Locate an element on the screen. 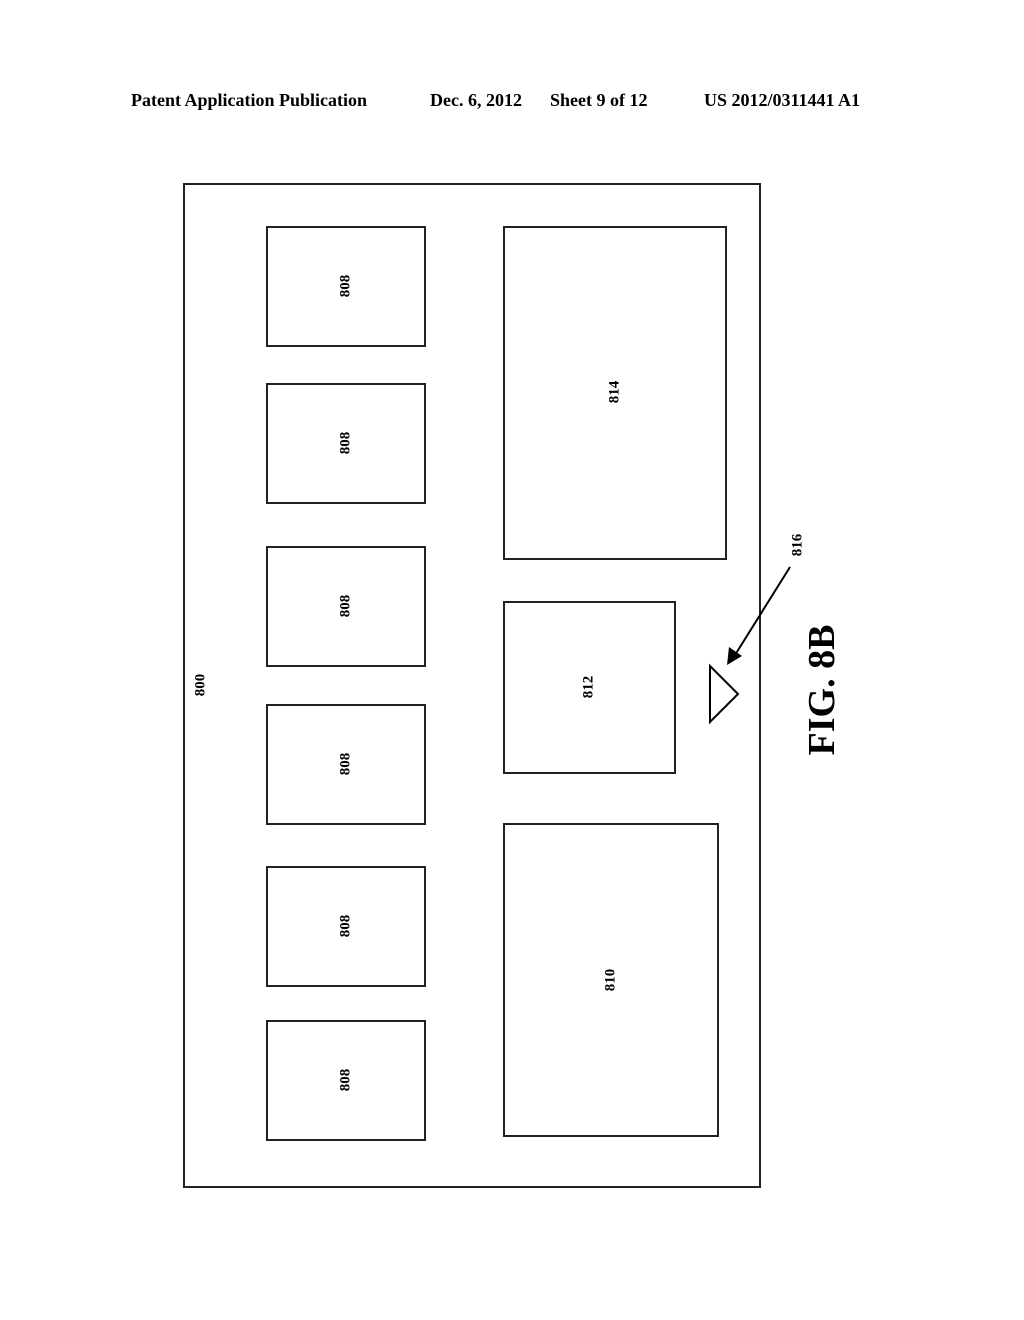 Image resolution: width=1024 pixels, height=1320 pixels. arrowhead-icon is located at coordinates (734, 656).